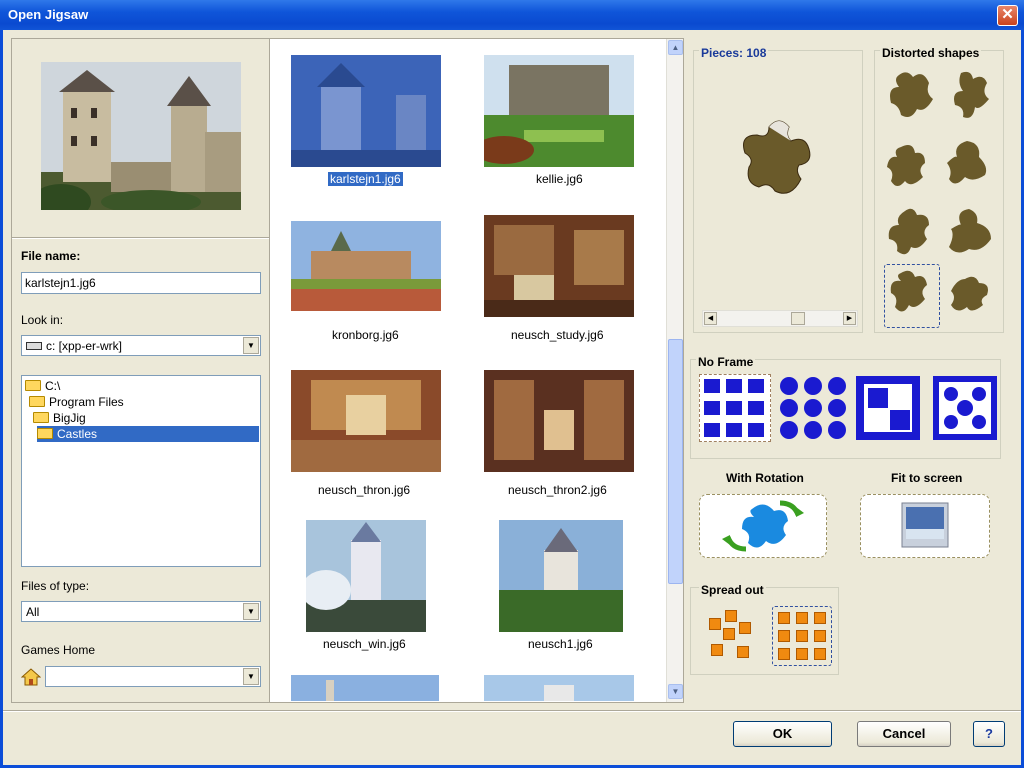  What do you see at coordinates (890, 408) in the screenshot?
I see `frame-option-border` at bounding box center [890, 408].